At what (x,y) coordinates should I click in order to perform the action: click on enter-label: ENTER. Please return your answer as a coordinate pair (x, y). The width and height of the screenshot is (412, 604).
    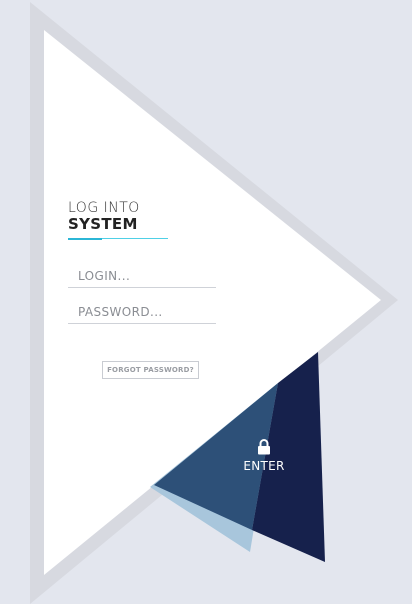
    Looking at the image, I should click on (264, 466).